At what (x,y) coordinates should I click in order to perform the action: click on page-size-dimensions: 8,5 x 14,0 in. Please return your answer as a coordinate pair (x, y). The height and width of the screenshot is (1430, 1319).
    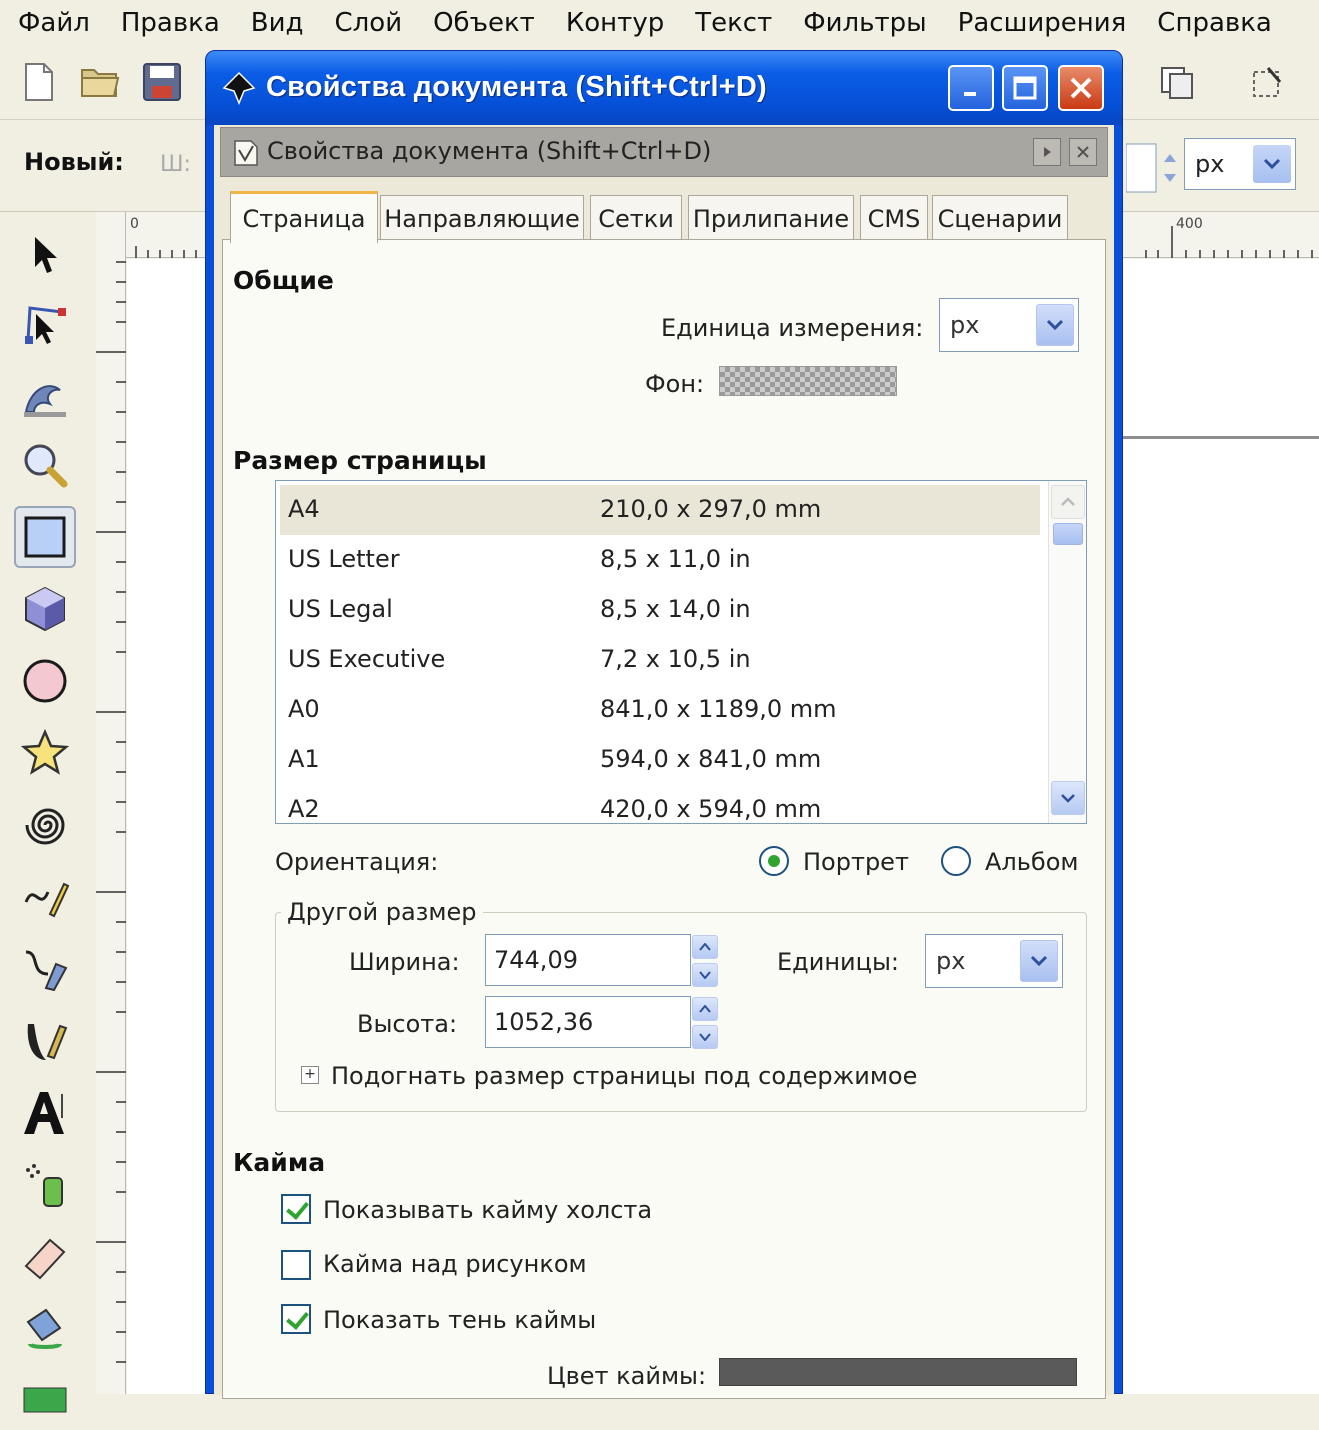
    Looking at the image, I should click on (675, 609).